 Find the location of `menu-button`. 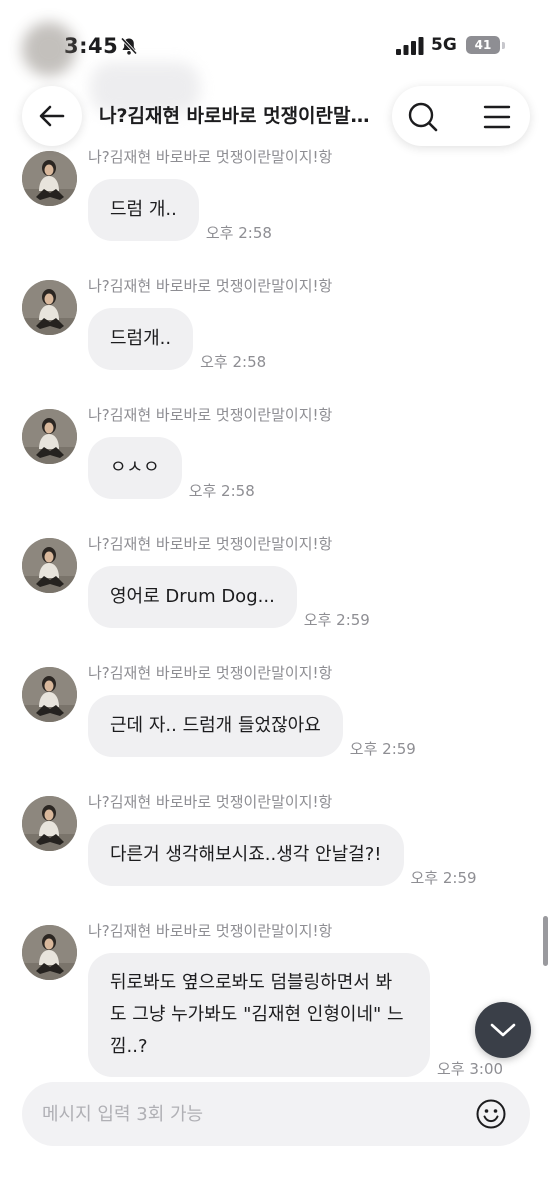

menu-button is located at coordinates (497, 117).